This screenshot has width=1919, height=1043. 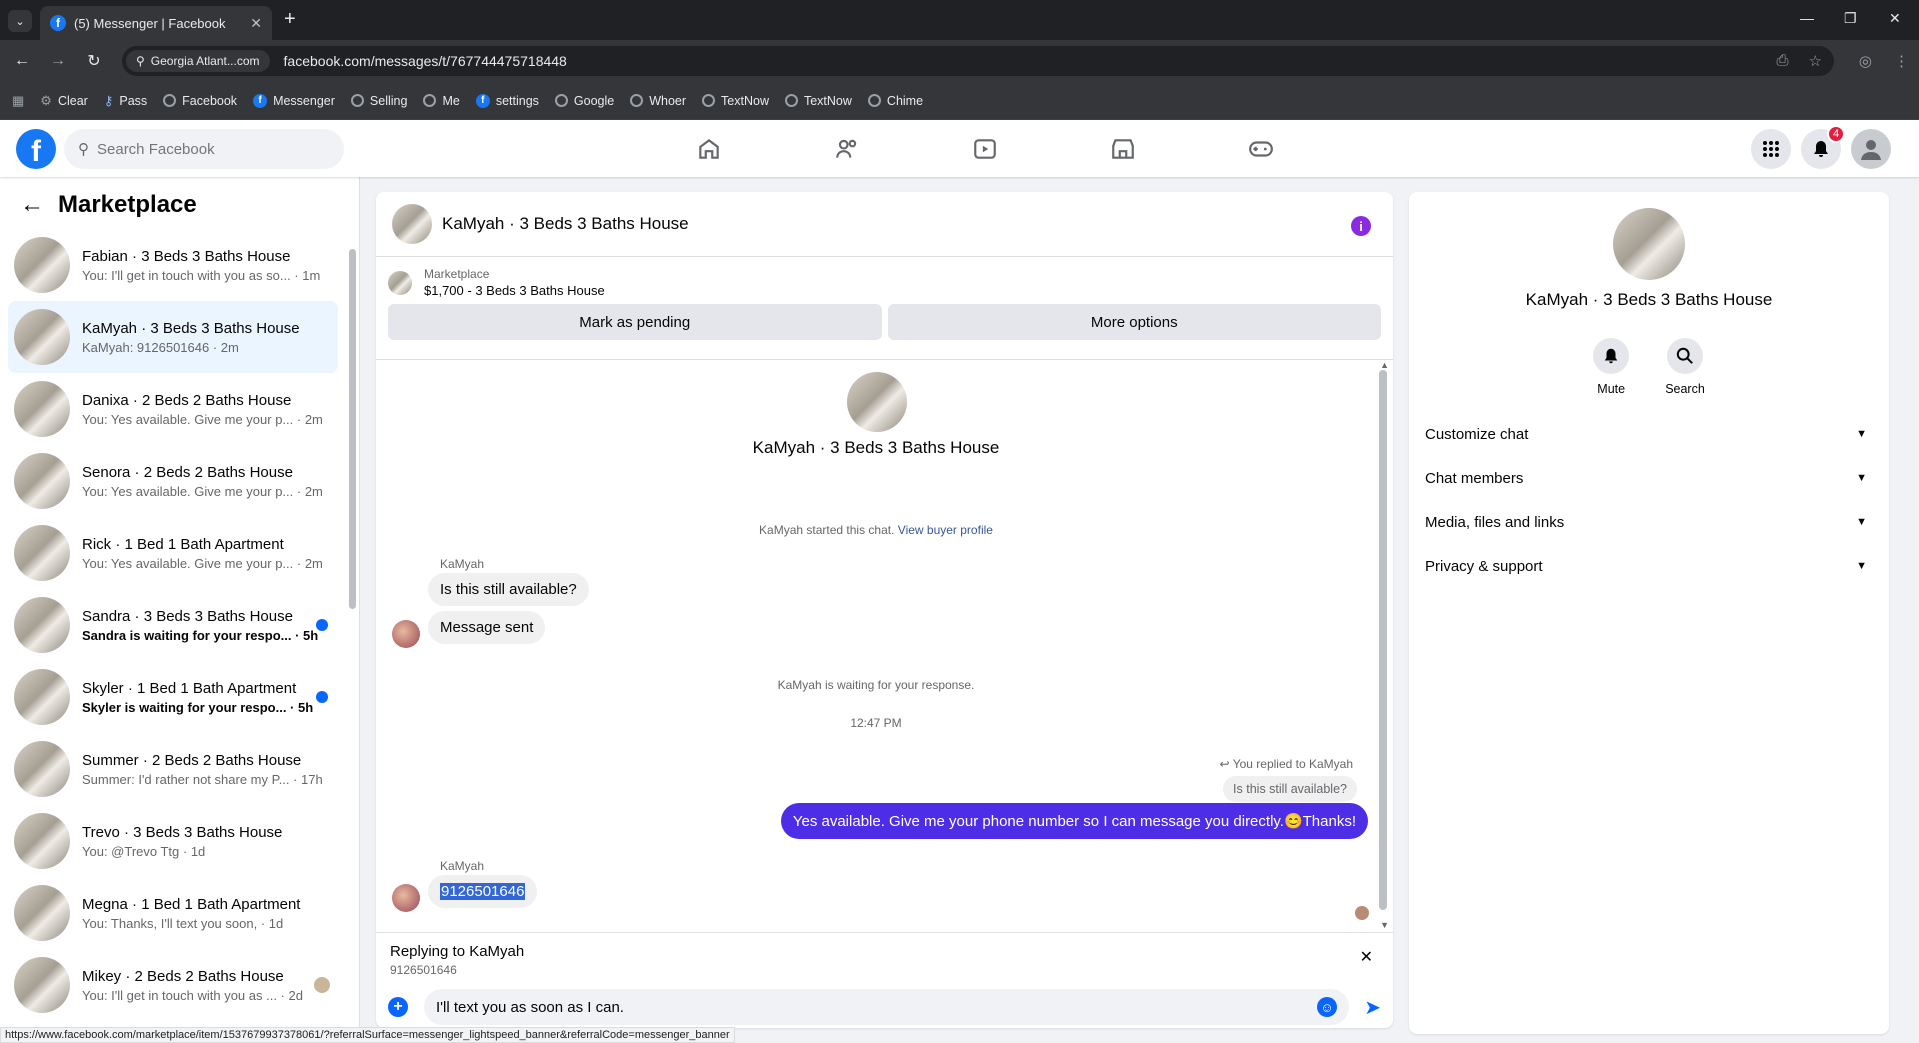 I want to click on friends-icon, so click(x=847, y=148).